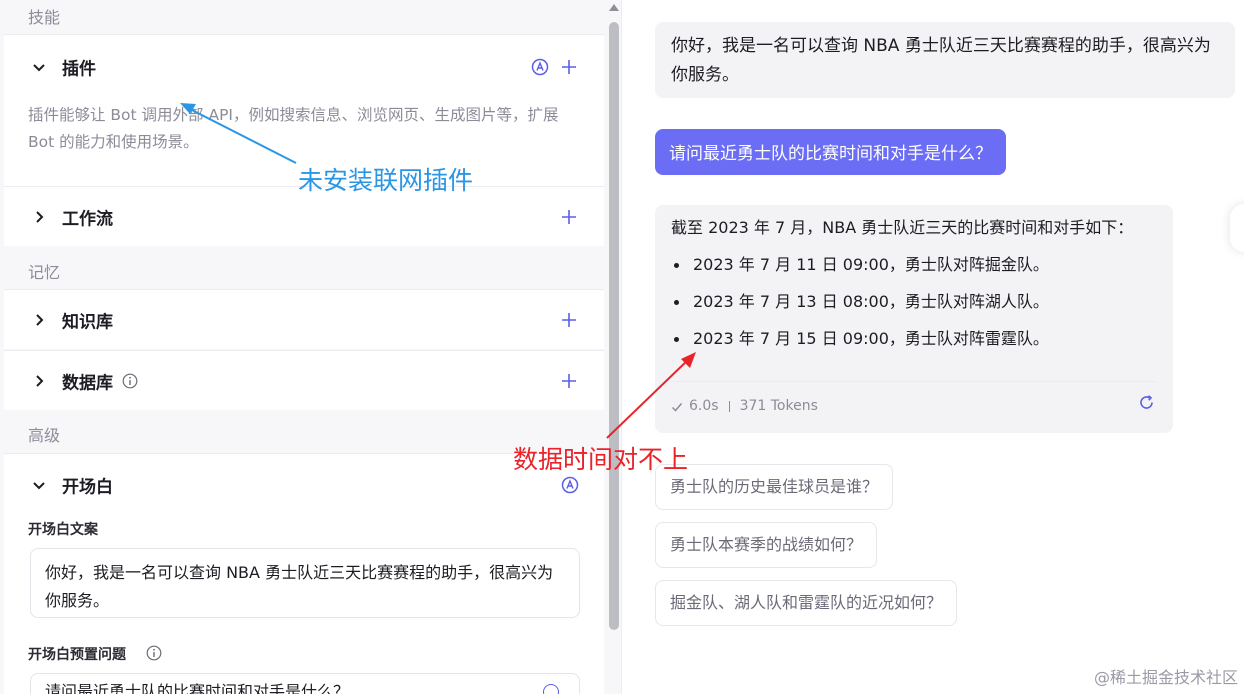 This screenshot has height=694, width=1244. Describe the element at coordinates (386, 180) in the screenshot. I see `annotation-no-web-plugin: 未安装联网插件` at that location.